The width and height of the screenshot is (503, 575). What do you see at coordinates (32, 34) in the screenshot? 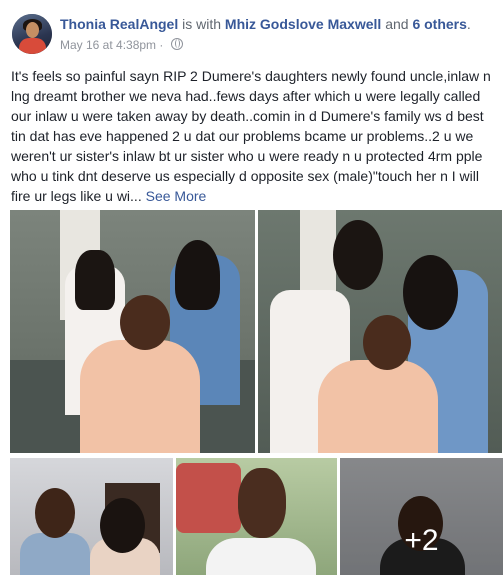
I see `avatar` at bounding box center [32, 34].